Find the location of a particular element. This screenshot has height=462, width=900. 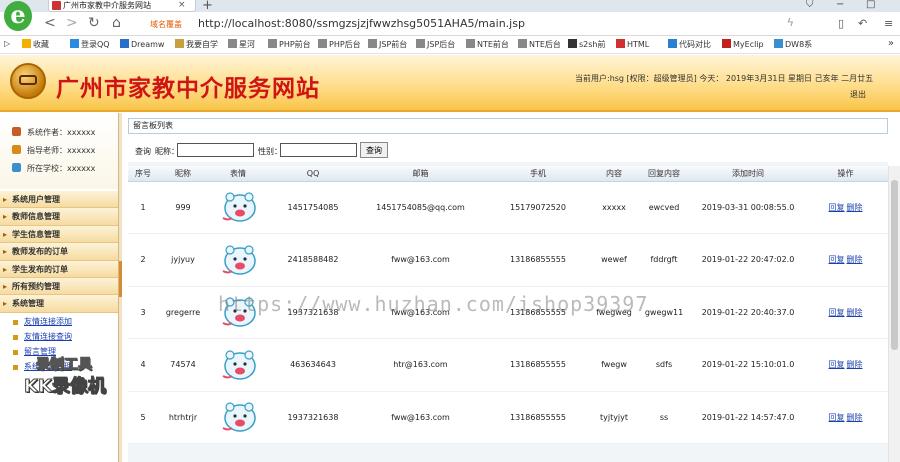

user-line-label: 系统作者：xxxxxx is located at coordinates (61, 132).